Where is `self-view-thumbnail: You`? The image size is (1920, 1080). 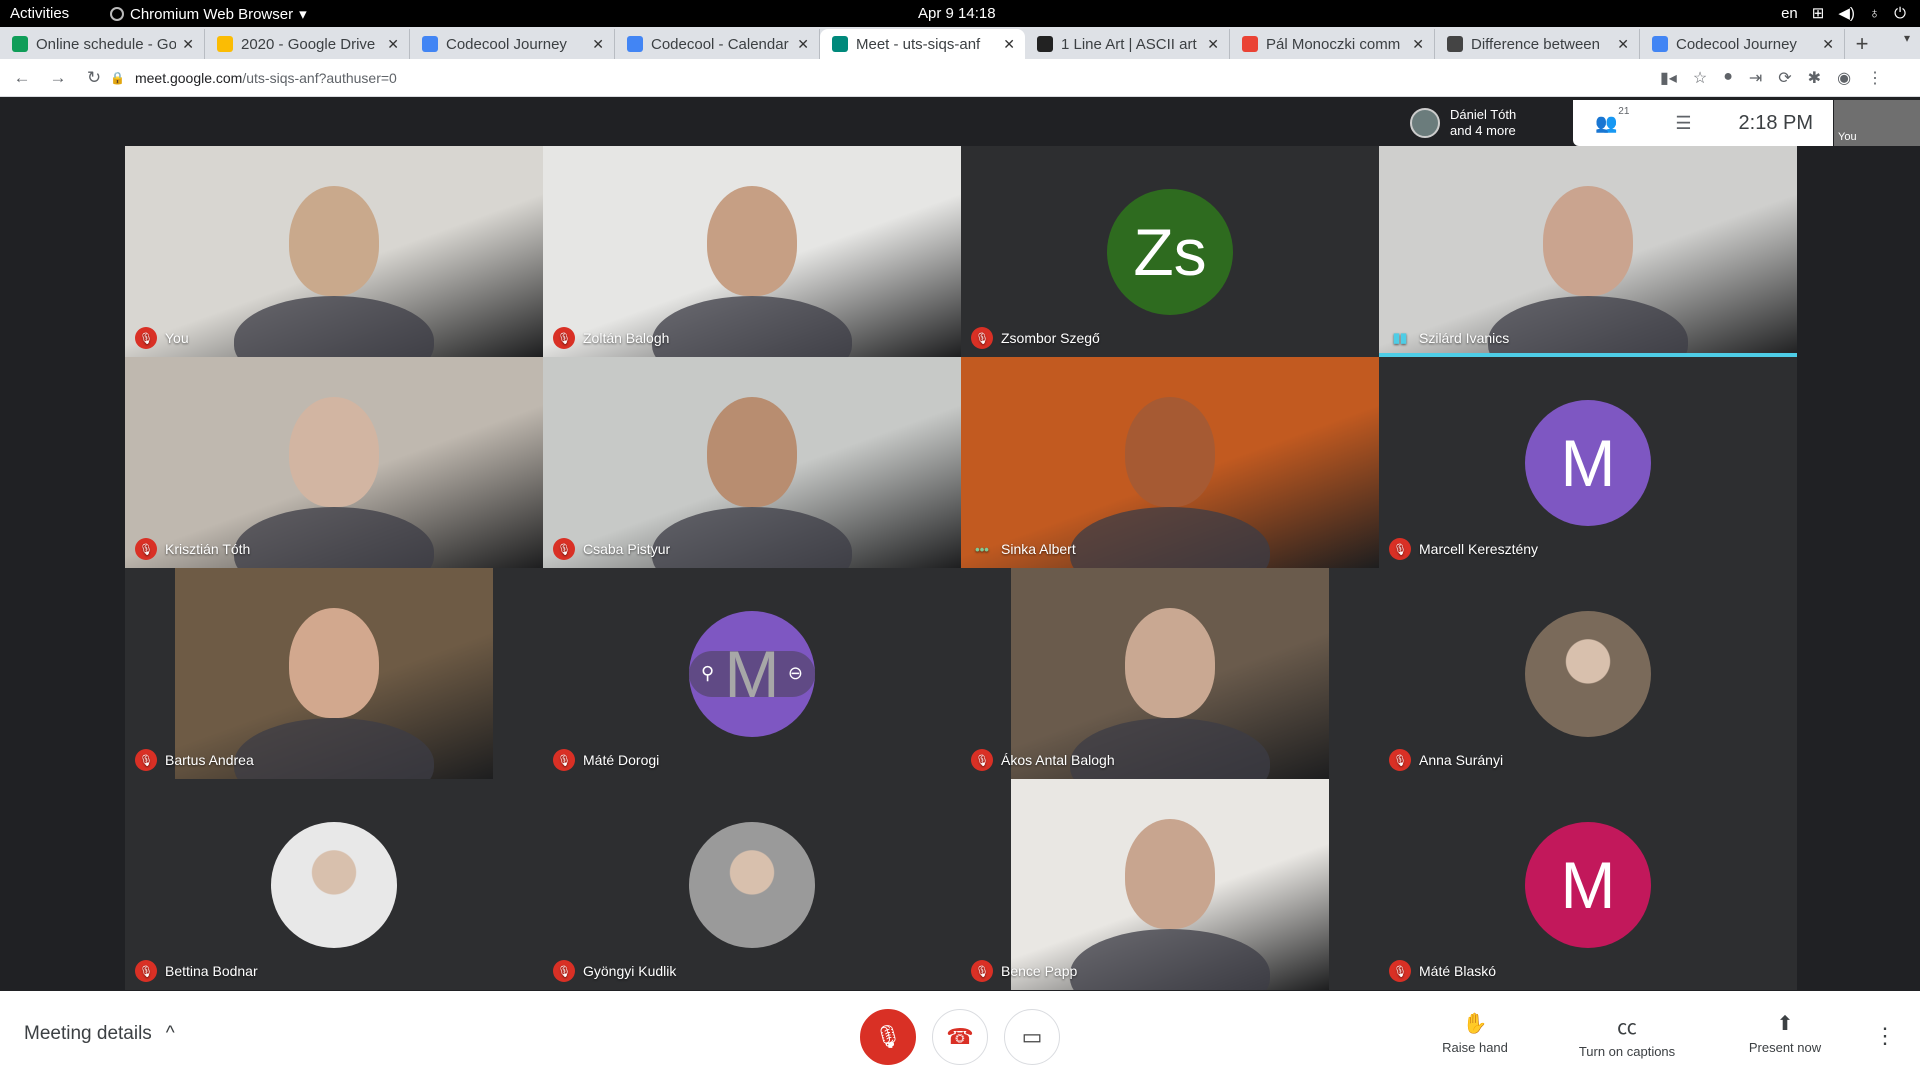
self-view-thumbnail: You is located at coordinates (1877, 123).